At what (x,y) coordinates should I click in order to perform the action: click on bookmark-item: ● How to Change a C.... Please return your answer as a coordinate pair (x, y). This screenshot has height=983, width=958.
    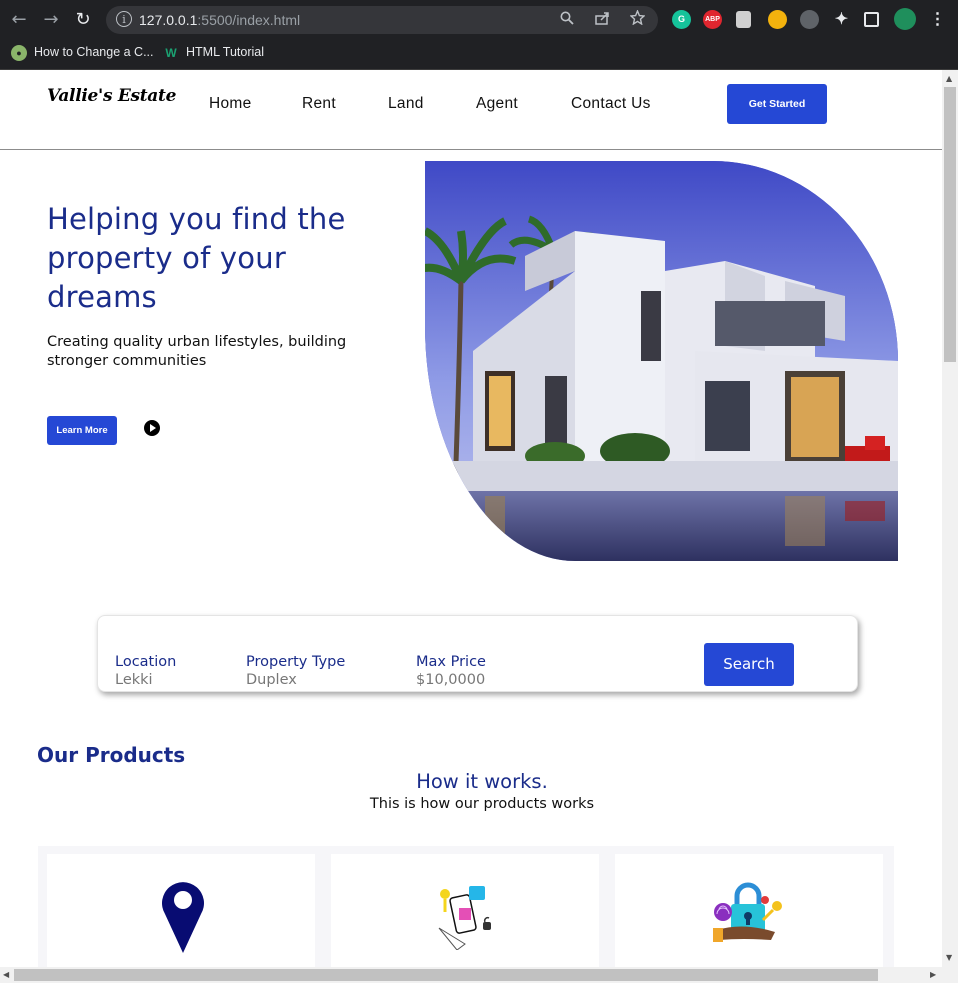
    Looking at the image, I should click on (82, 52).